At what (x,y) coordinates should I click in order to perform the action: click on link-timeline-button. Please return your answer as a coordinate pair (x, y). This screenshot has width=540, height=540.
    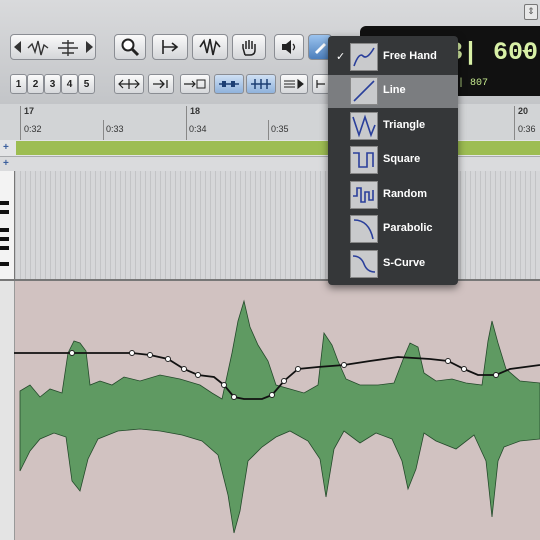
    Looking at the image, I should click on (161, 84).